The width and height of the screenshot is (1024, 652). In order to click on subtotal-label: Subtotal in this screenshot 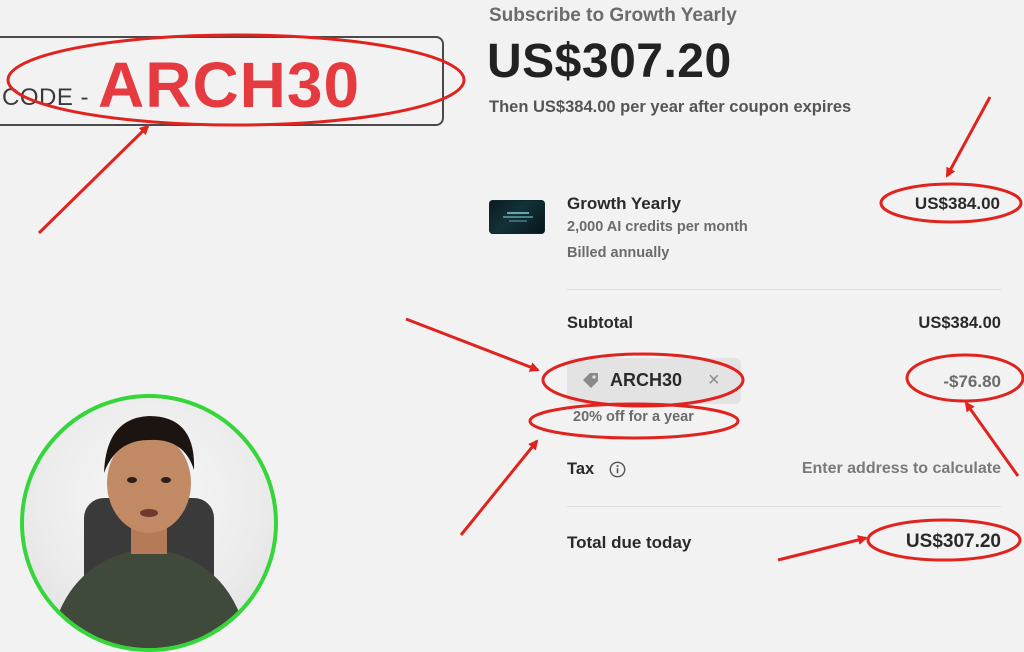, I will do `click(600, 323)`.